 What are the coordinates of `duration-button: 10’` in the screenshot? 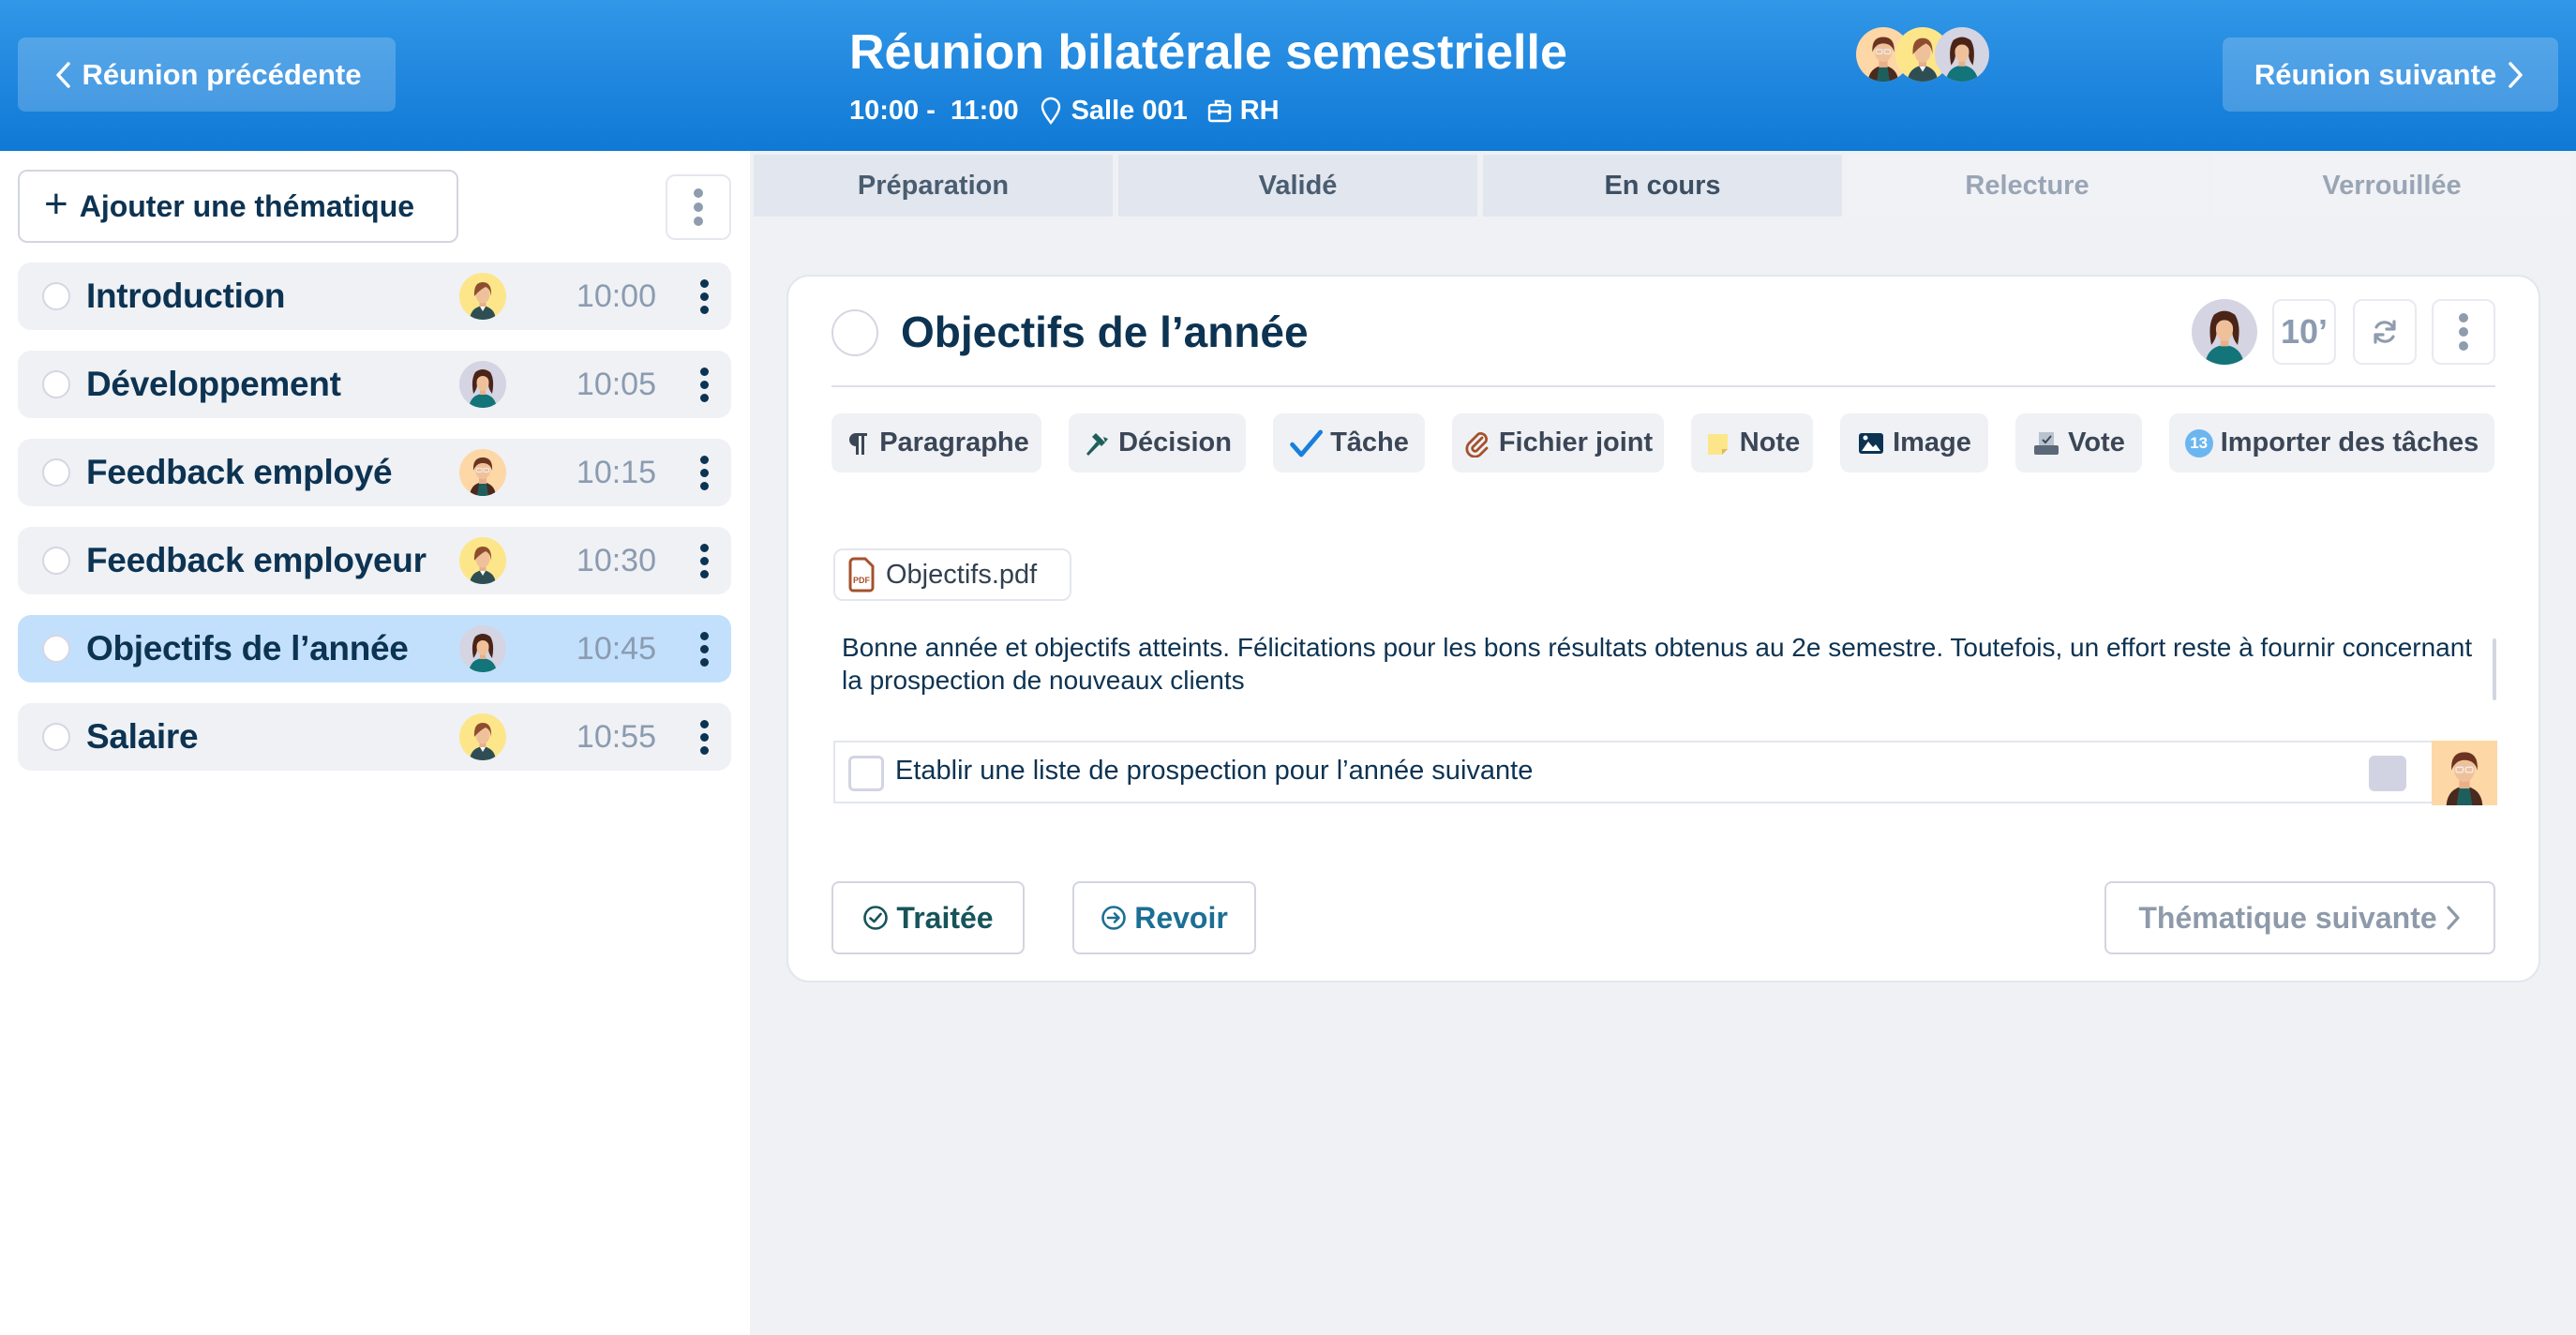 It's located at (2304, 332).